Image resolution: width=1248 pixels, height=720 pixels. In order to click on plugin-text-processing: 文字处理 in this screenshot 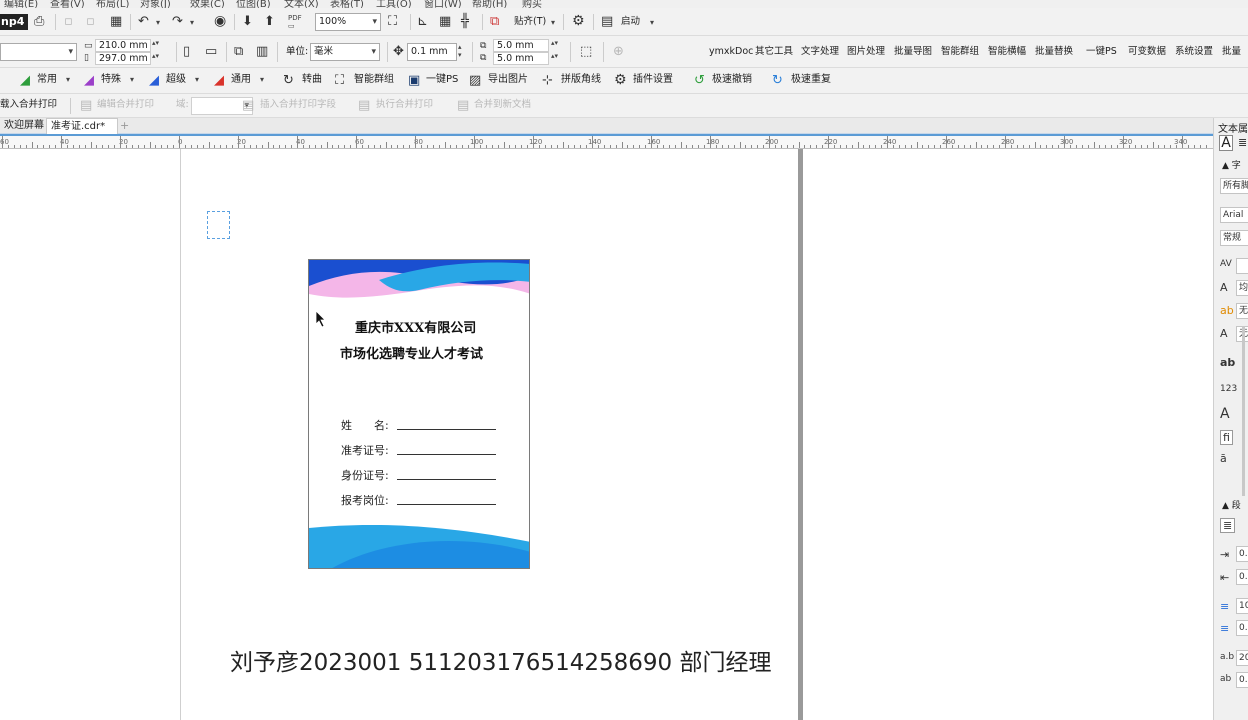, I will do `click(820, 52)`.